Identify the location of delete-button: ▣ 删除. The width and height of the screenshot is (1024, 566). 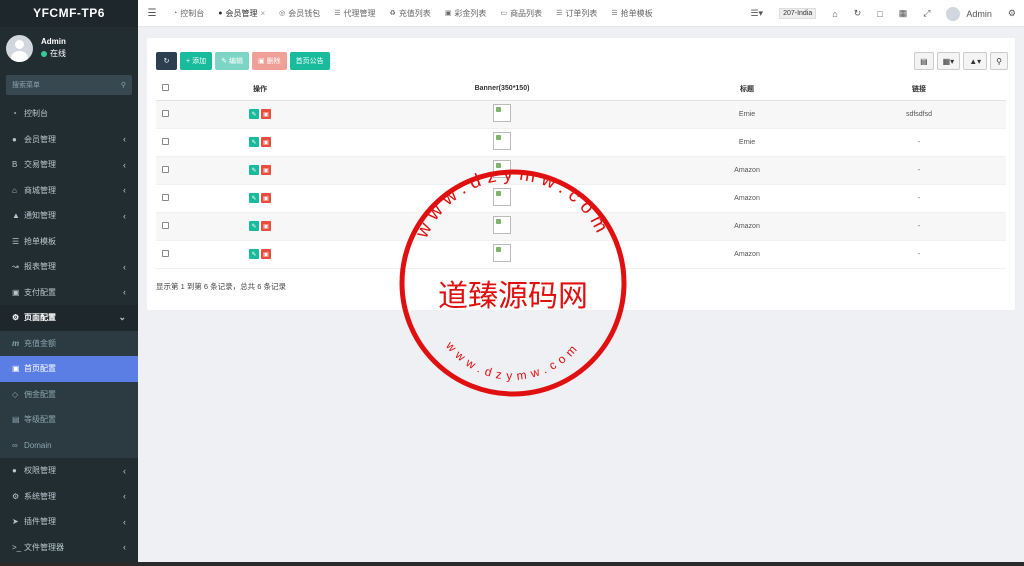
(269, 61).